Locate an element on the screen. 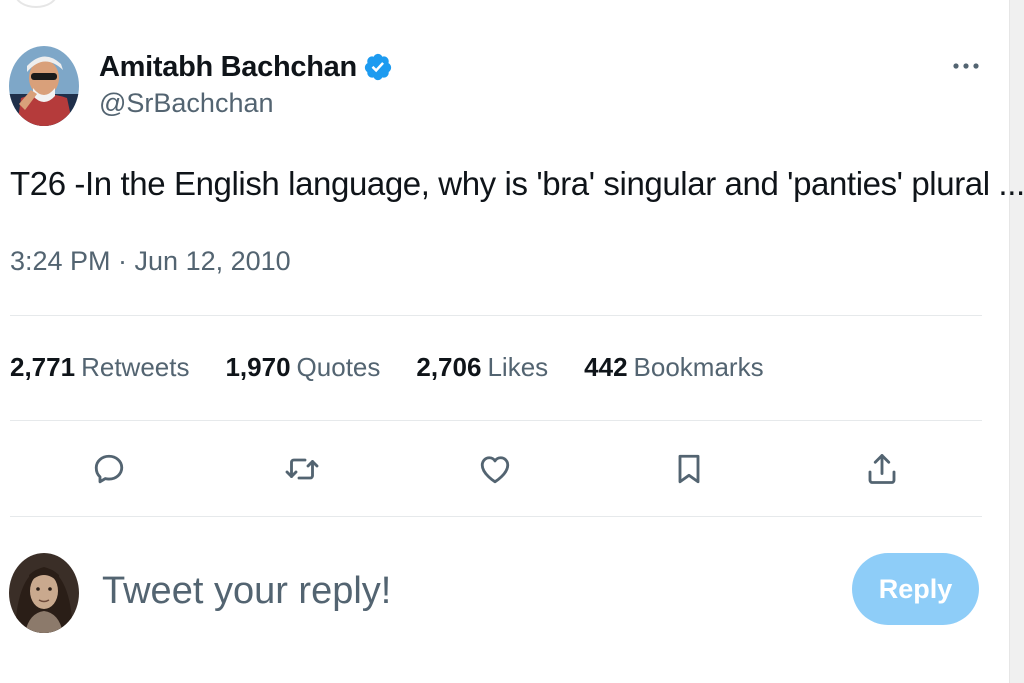  more-dots-icon is located at coordinates (966, 66).